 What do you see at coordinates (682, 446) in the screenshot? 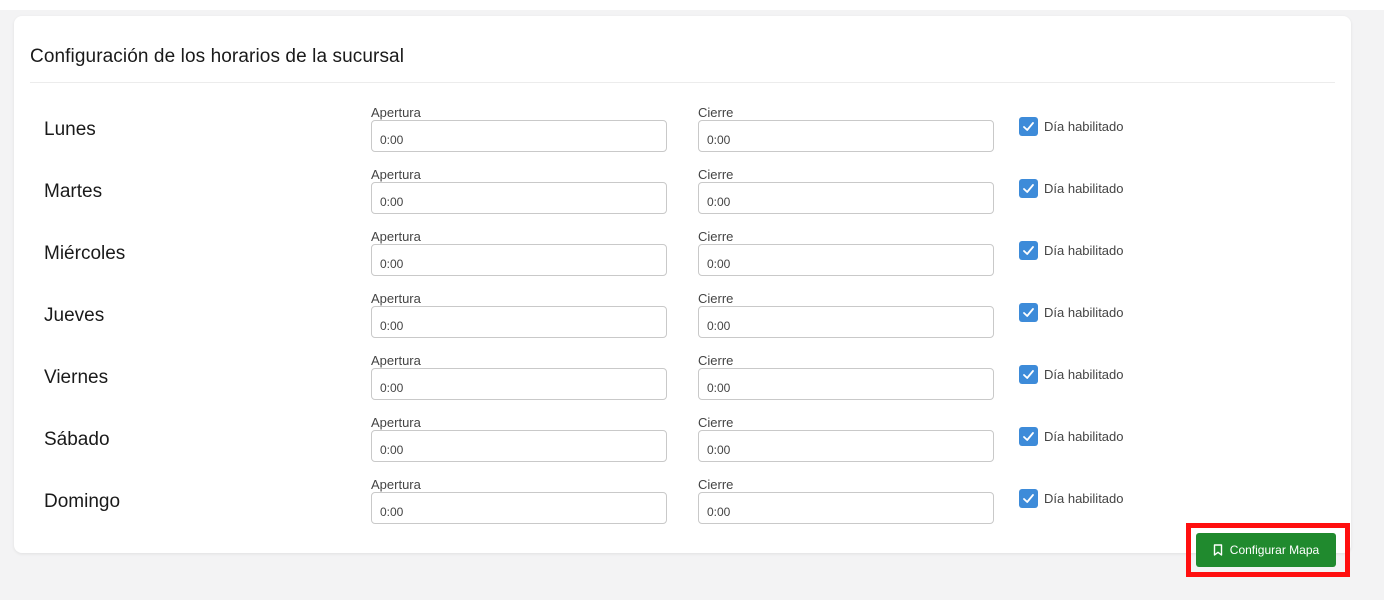
I see `day-row-sabado: Sábado Apertura Cierre Día habilitado` at bounding box center [682, 446].